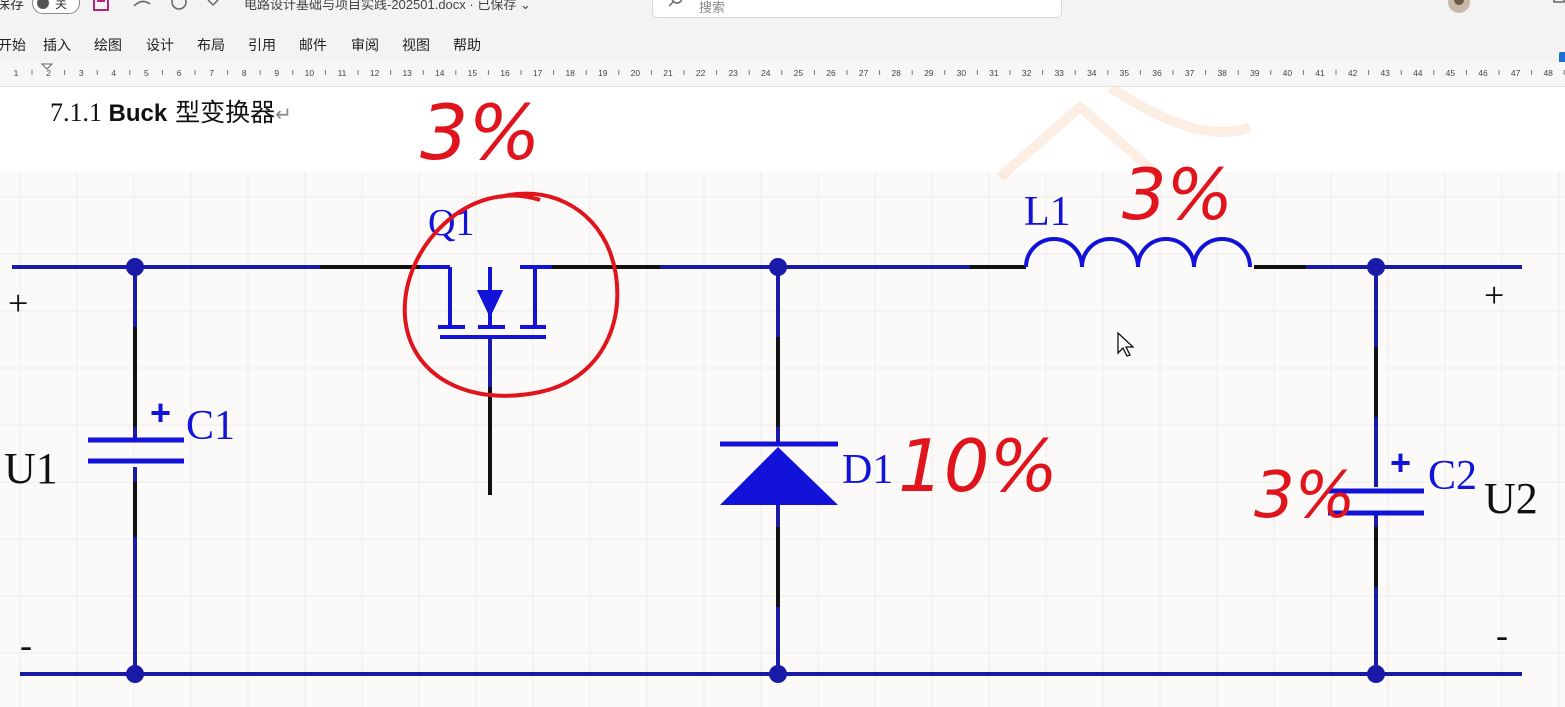 This screenshot has width=1565, height=707. What do you see at coordinates (18, 303) in the screenshot?
I see `label-input-plus: +` at bounding box center [18, 303].